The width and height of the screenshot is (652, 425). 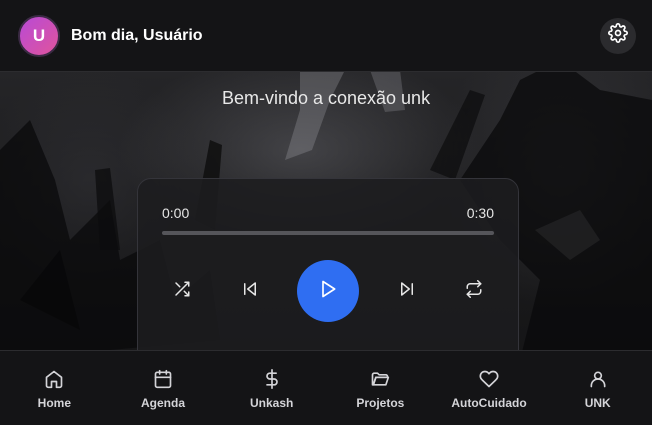 I want to click on dollar-icon, so click(x=272, y=379).